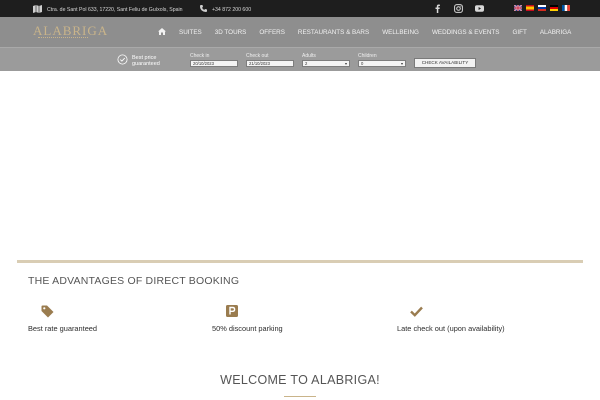 The width and height of the screenshot is (600, 400). I want to click on adults-value: 2, so click(306, 63).